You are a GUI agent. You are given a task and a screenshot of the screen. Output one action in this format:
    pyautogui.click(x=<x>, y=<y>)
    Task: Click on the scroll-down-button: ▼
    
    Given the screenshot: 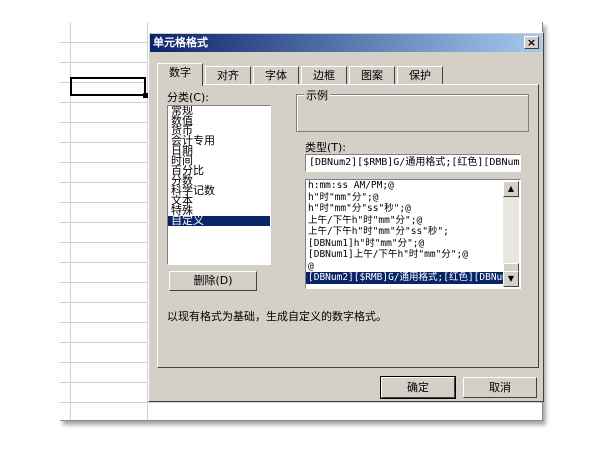 What is the action you would take?
    pyautogui.click(x=511, y=279)
    